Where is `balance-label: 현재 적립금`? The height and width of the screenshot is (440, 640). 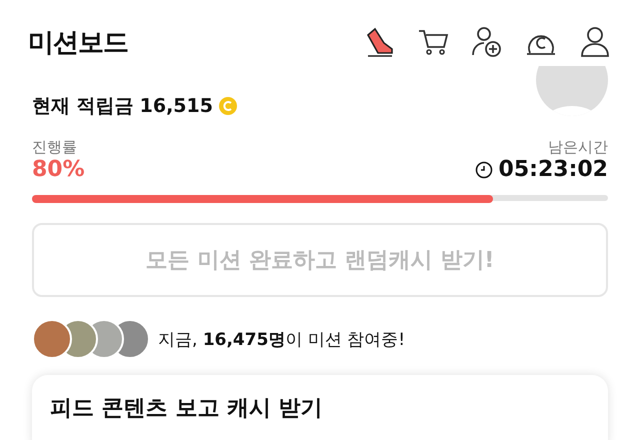
balance-label: 현재 적립금 is located at coordinates (83, 106).